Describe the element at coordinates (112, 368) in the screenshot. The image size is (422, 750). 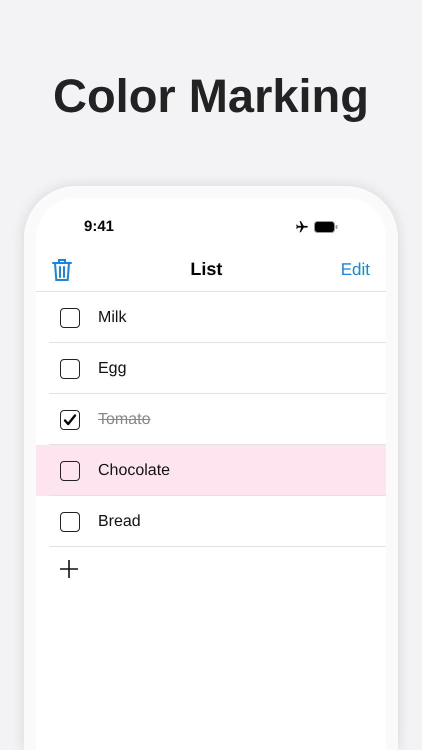
I see `item-label: Egg` at that location.